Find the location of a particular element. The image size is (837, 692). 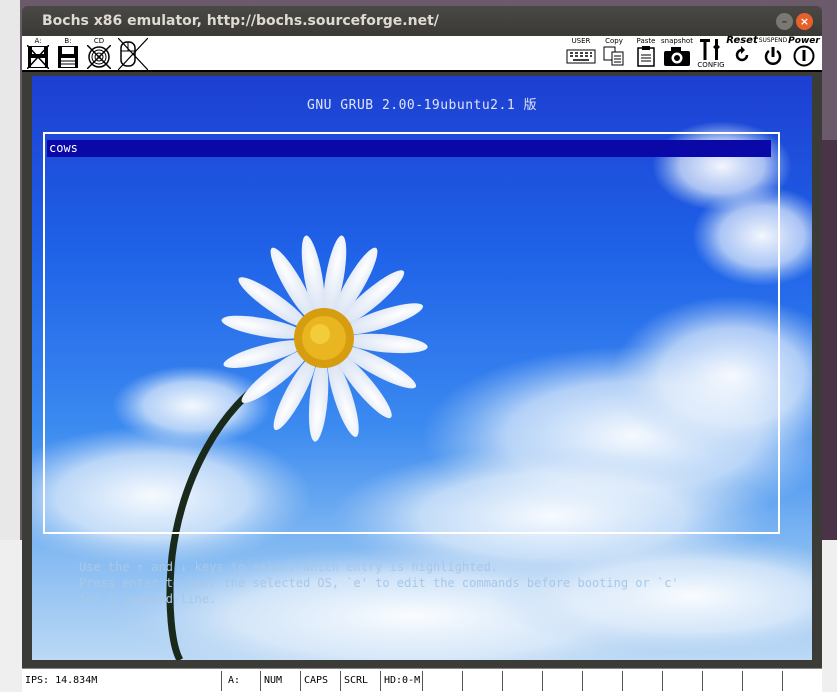

copy-label: Copy is located at coordinates (614, 41).